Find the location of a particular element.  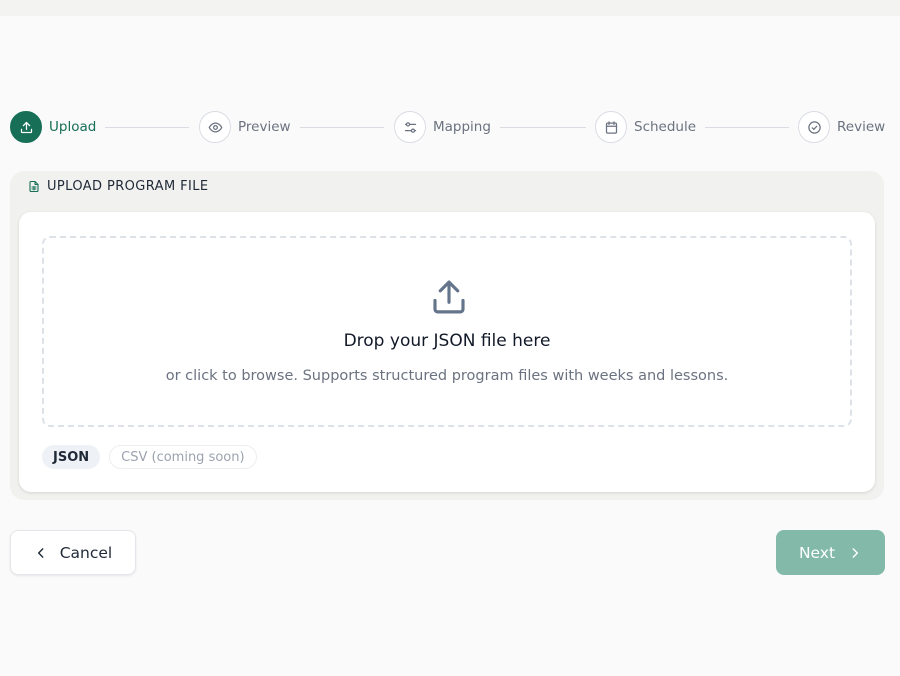

step-upload: Upload is located at coordinates (53, 127).